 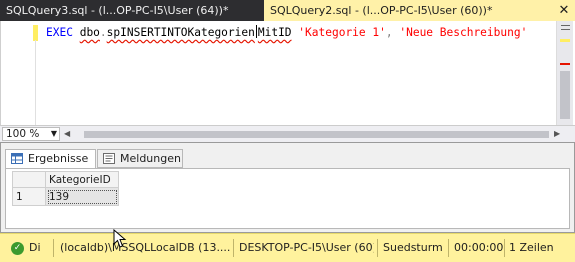 What do you see at coordinates (89, 32) in the screenshot?
I see `schema-name: dbo` at bounding box center [89, 32].